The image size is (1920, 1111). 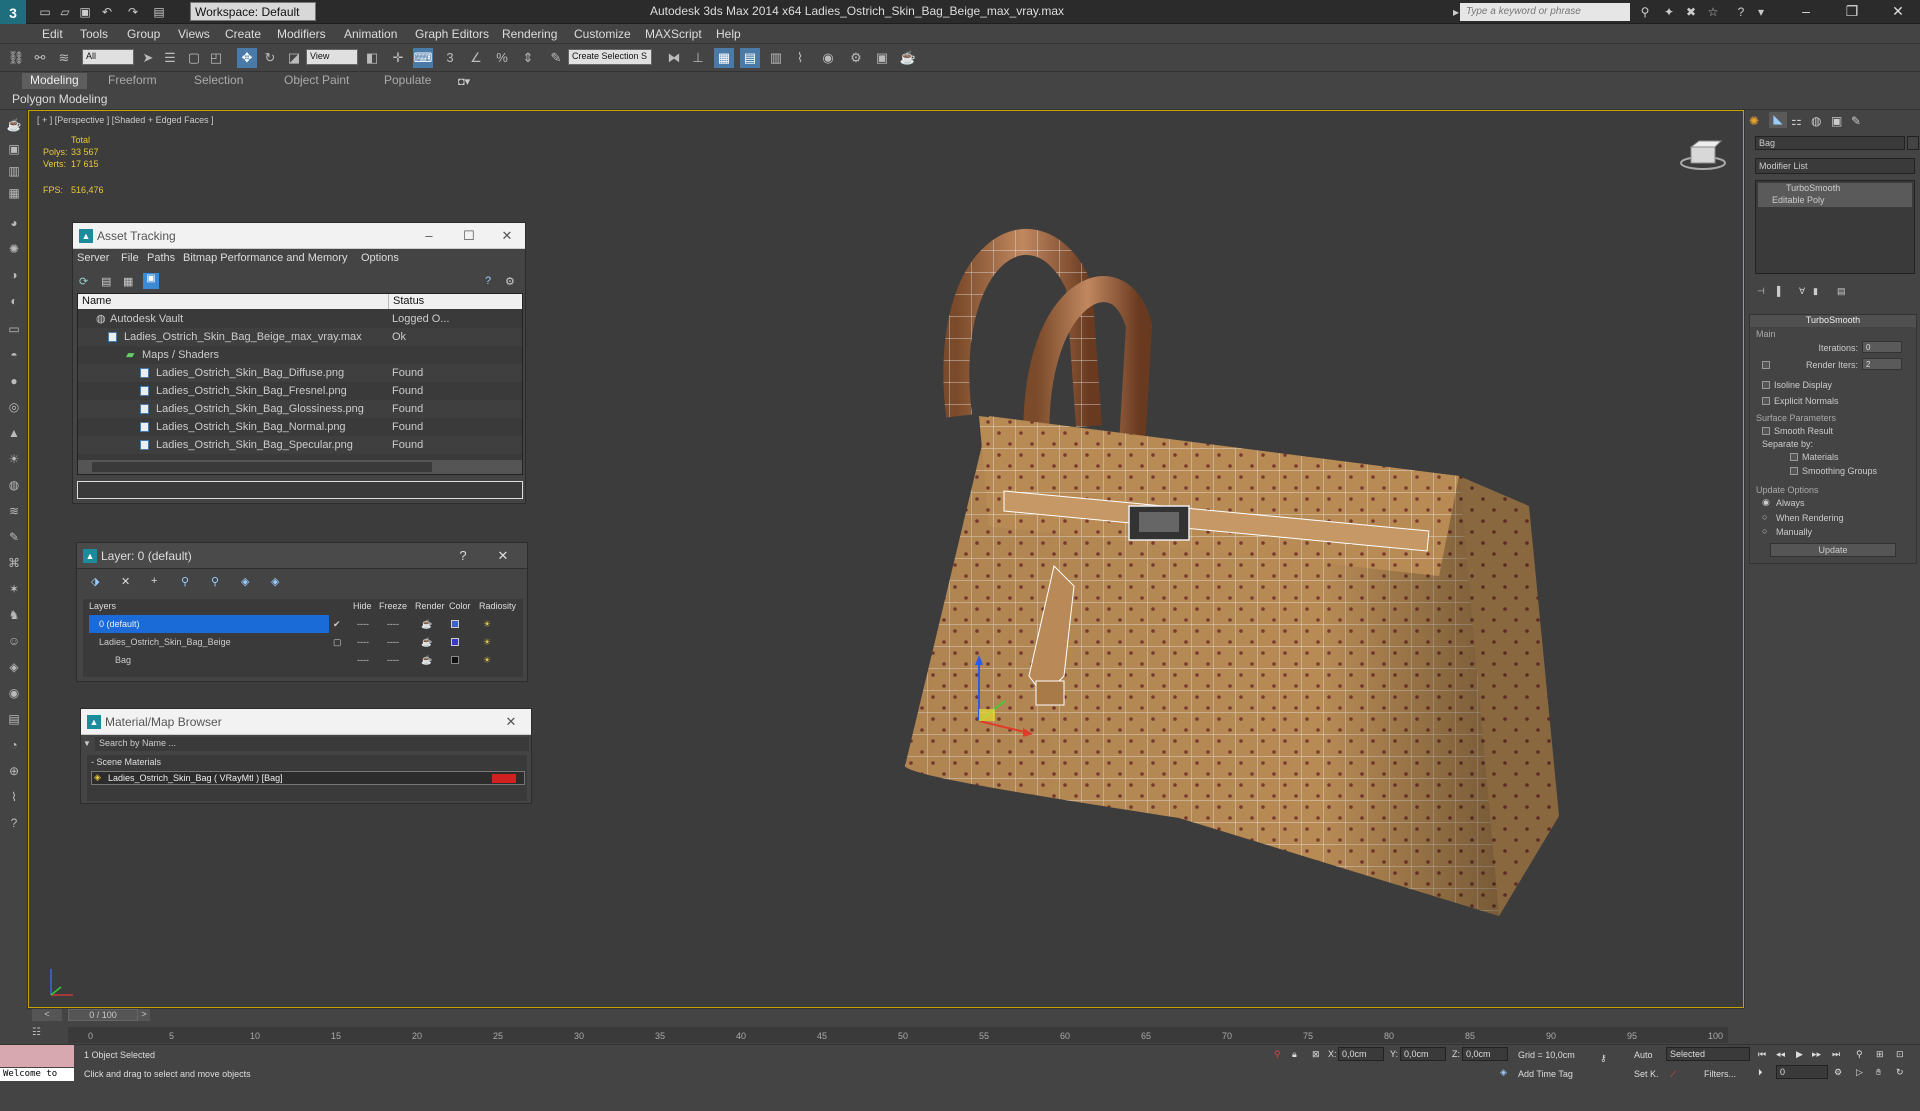 What do you see at coordinates (45, 12) in the screenshot?
I see `new-file-icon: ▭` at bounding box center [45, 12].